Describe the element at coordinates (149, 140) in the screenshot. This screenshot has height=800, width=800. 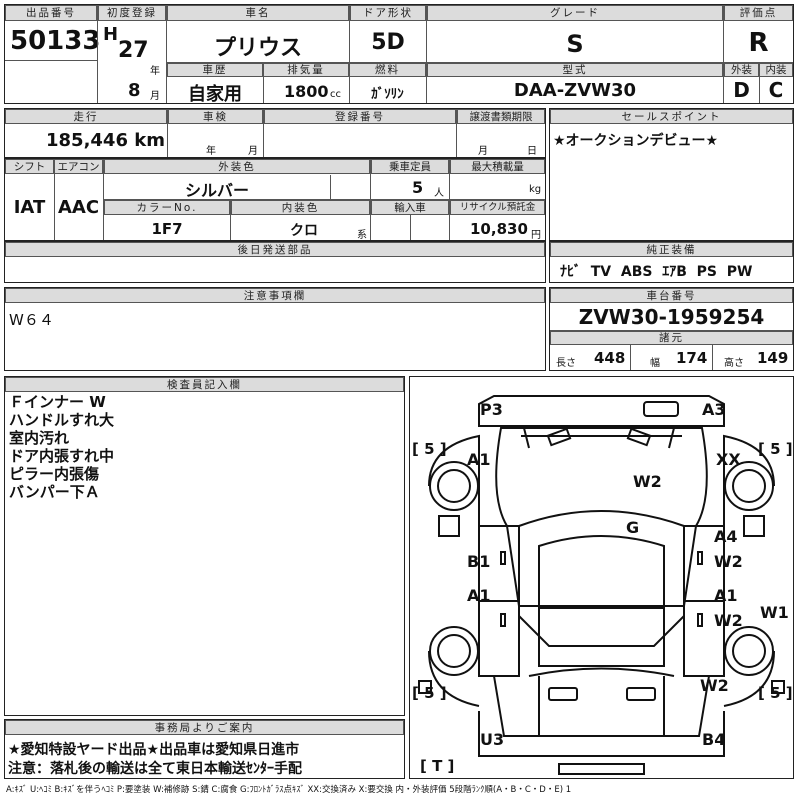
I see `mileage-unit: km` at that location.